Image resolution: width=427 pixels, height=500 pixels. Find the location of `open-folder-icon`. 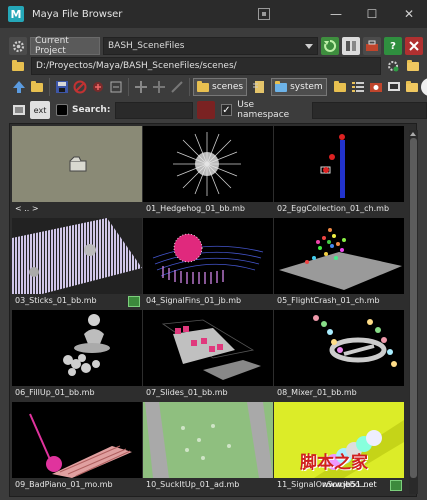

open-folder-icon is located at coordinates (413, 66).